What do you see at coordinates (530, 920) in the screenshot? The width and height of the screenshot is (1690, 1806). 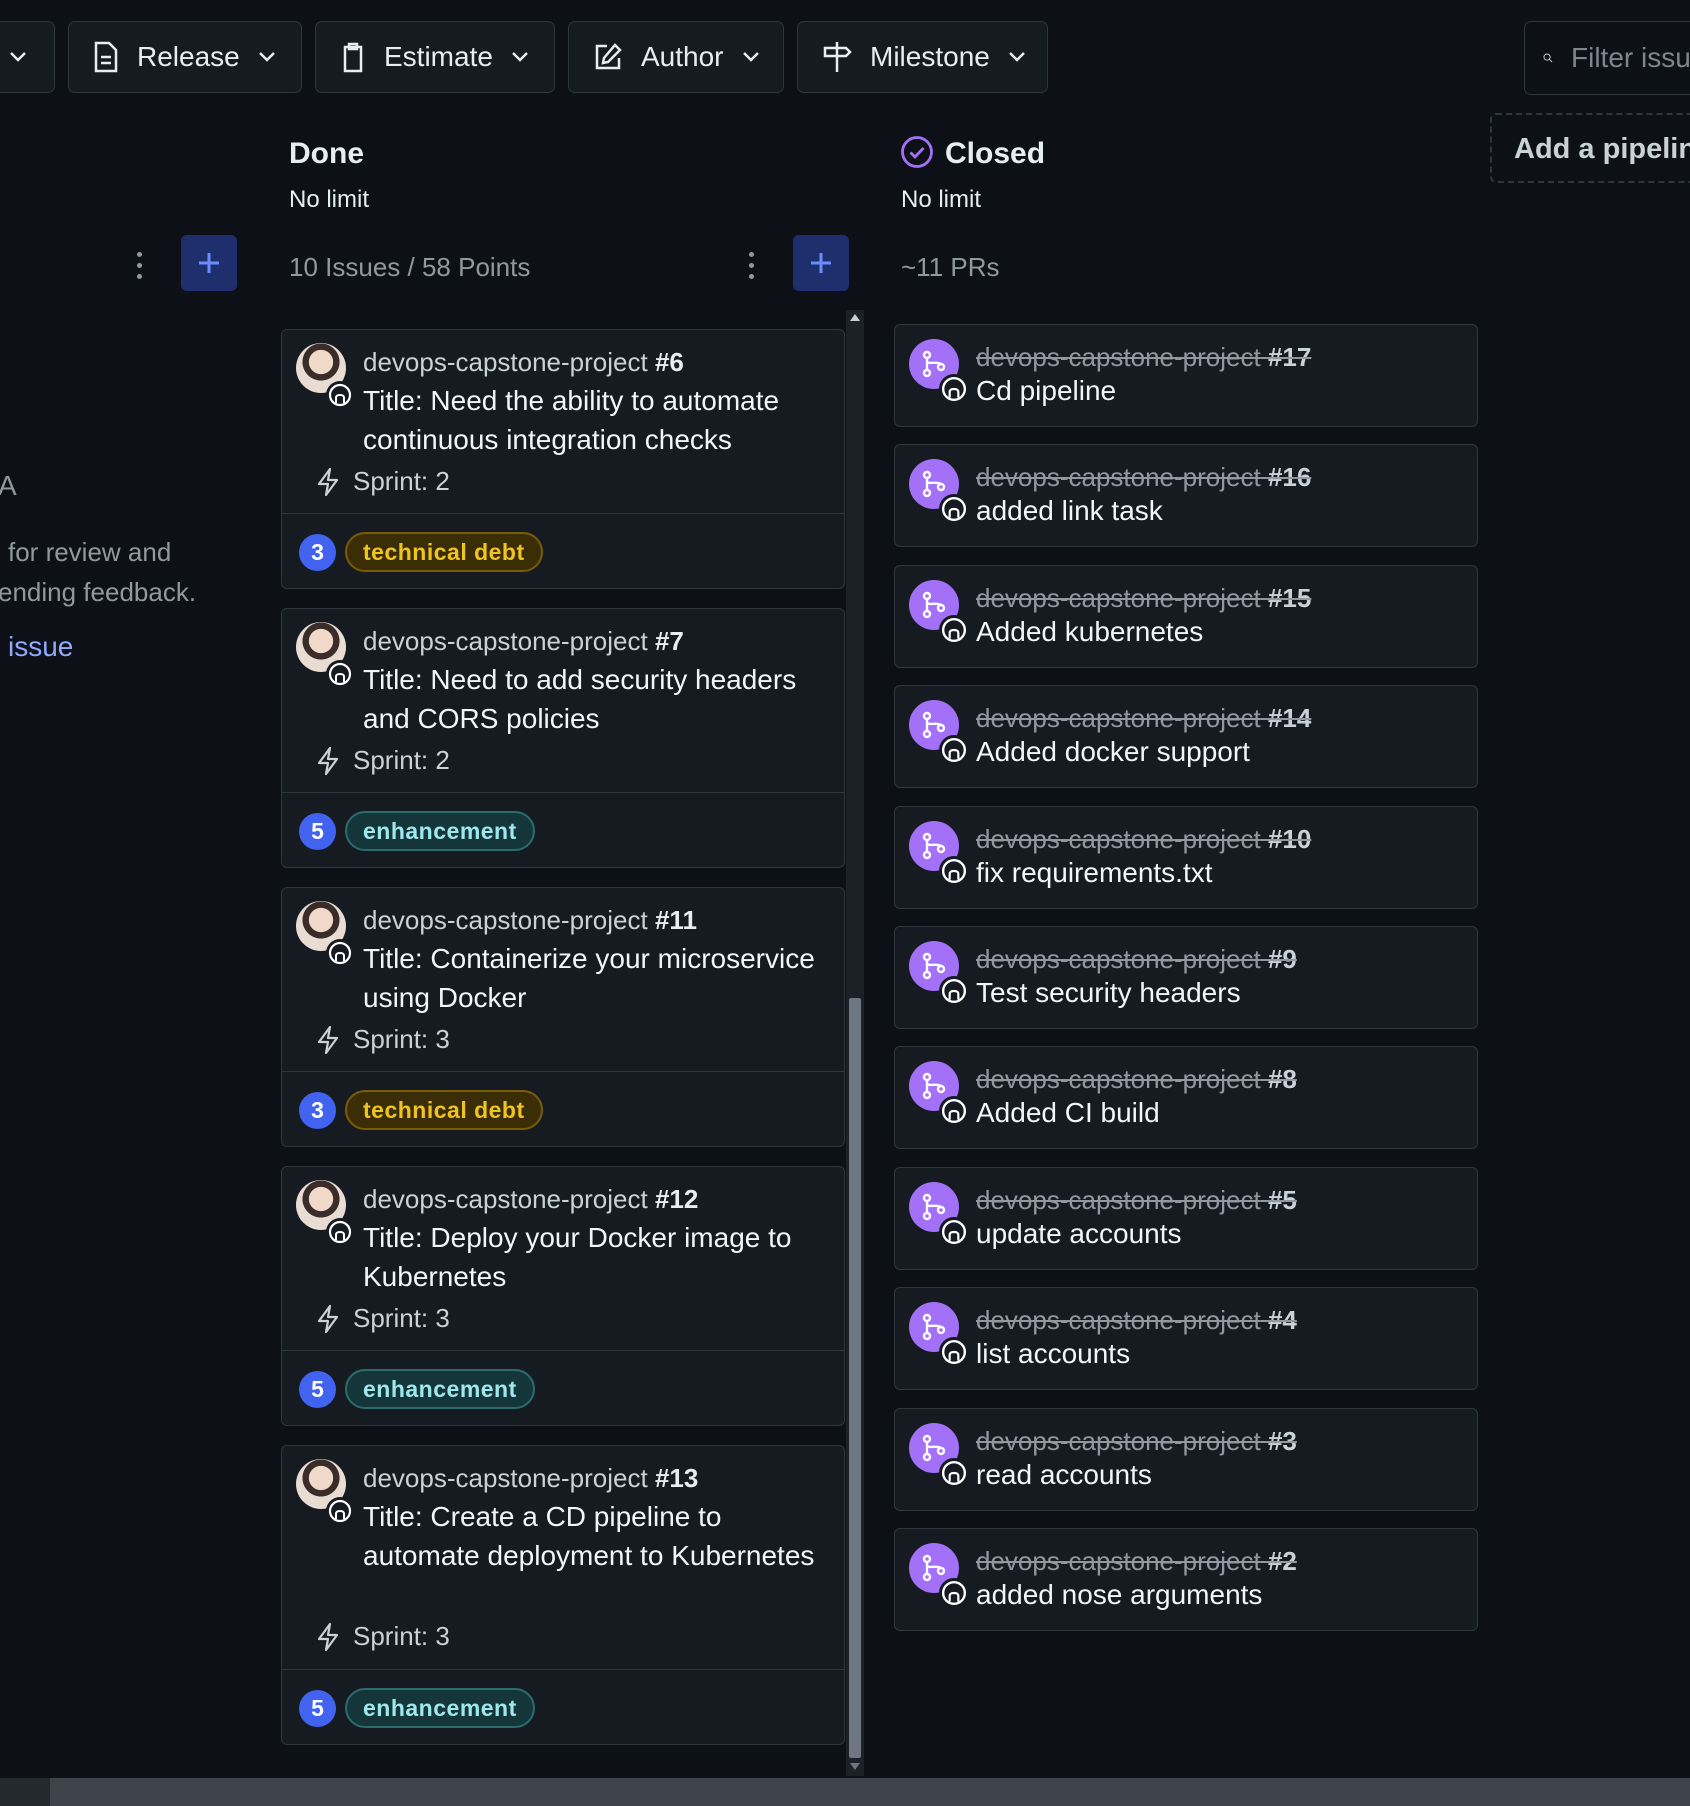 I see `issue-repo-line: devops-capstone-project #11` at bounding box center [530, 920].